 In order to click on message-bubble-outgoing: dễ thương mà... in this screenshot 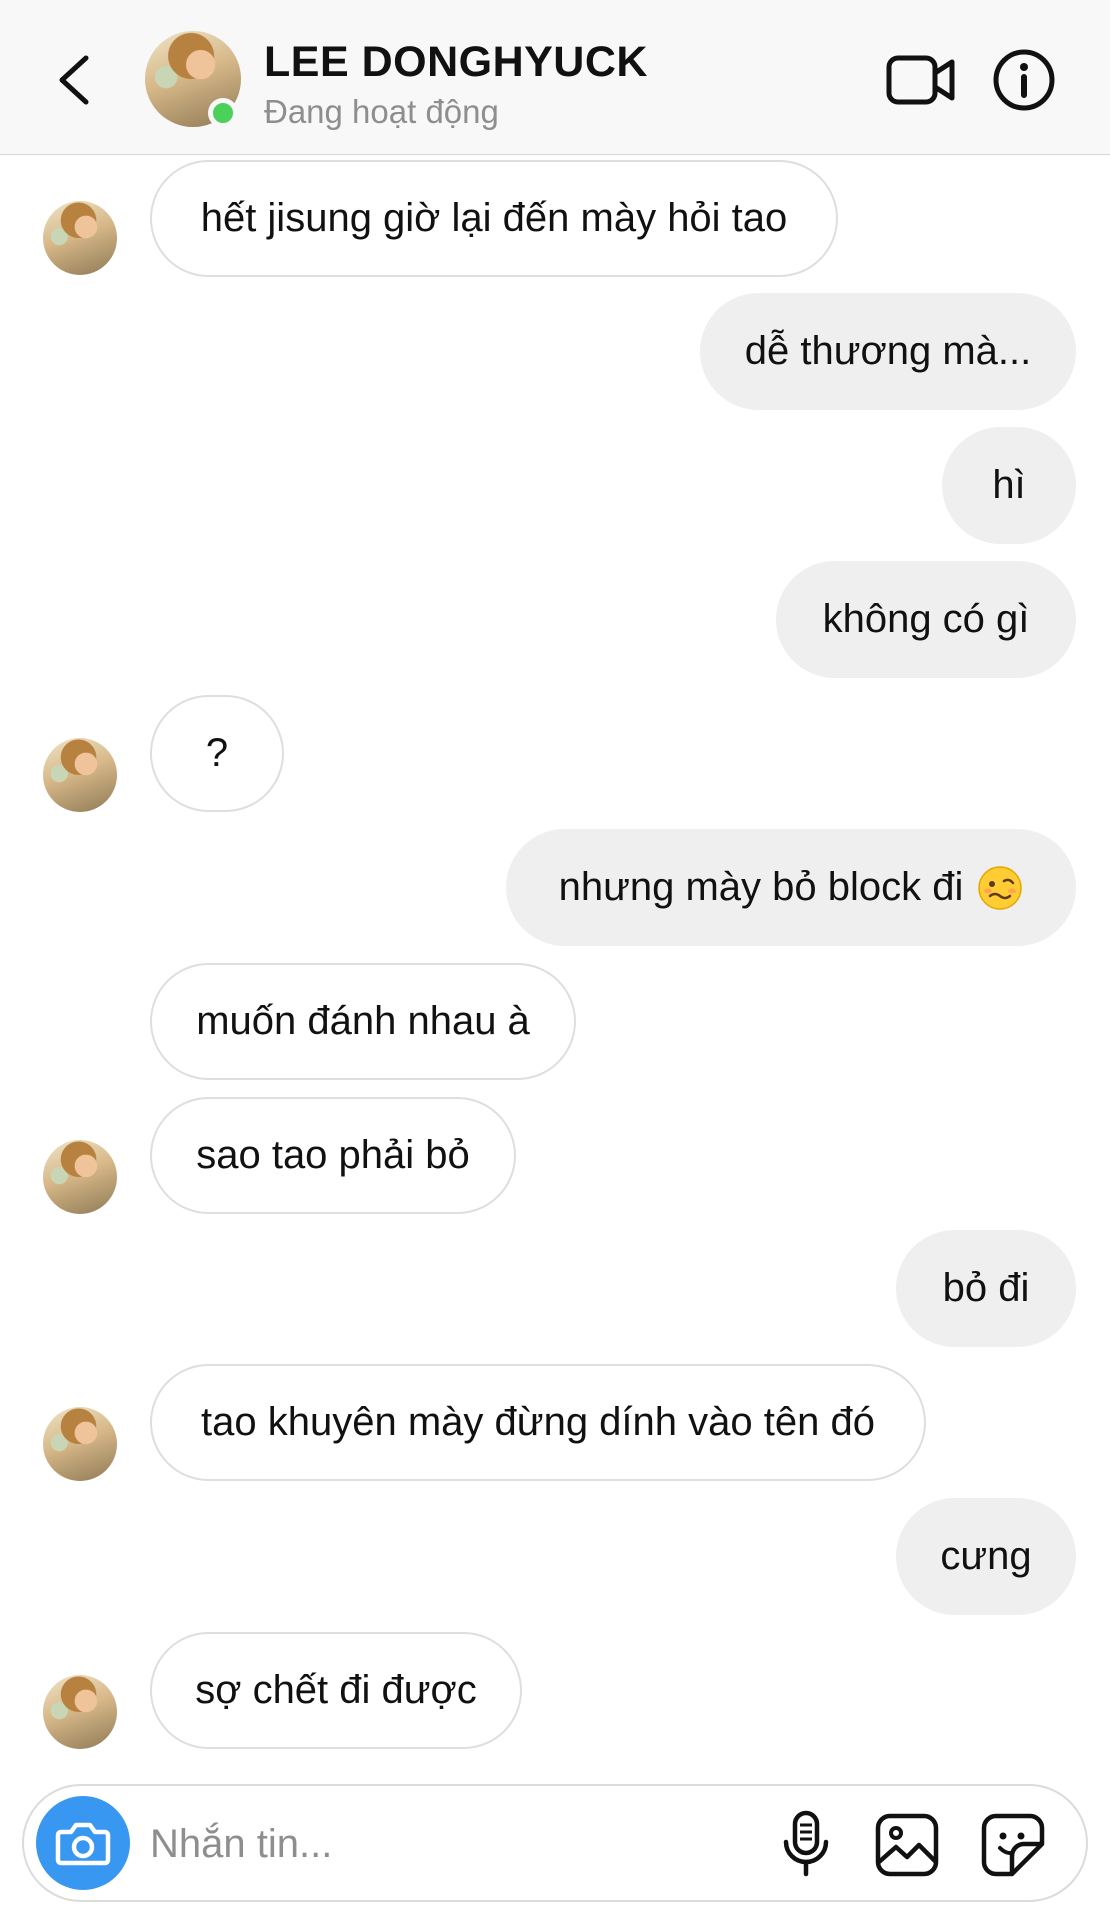, I will do `click(888, 351)`.